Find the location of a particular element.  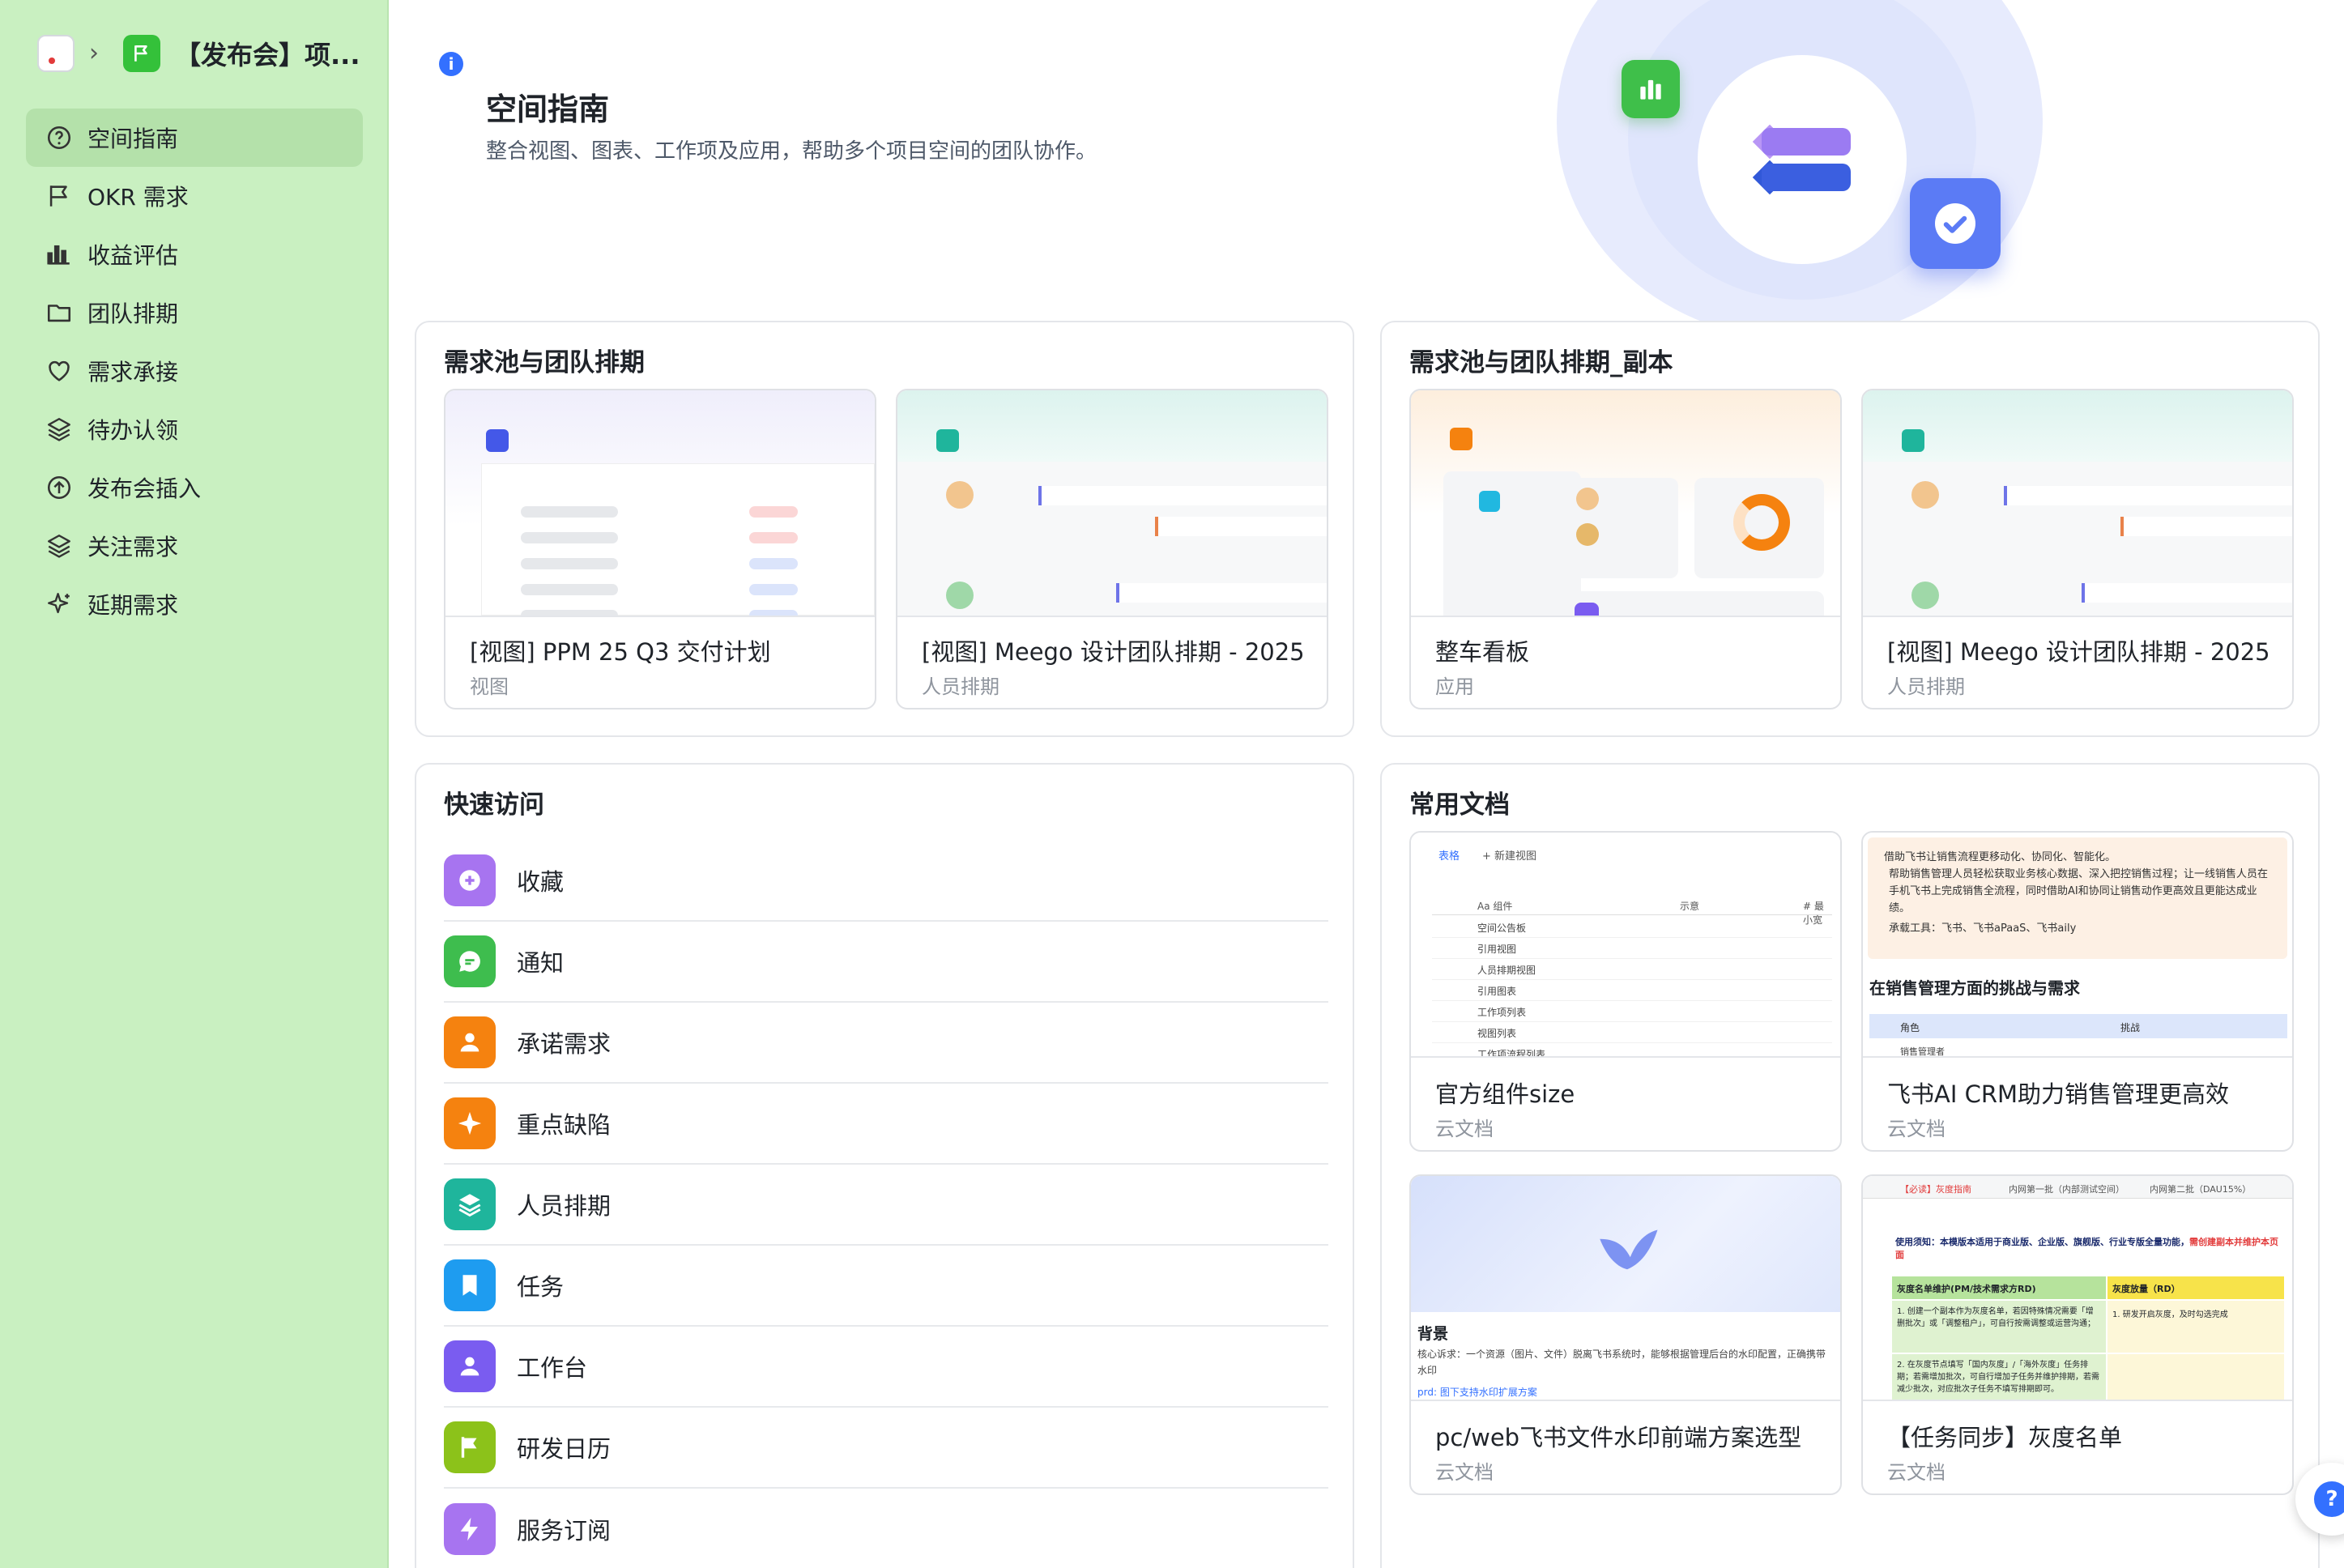

thumb-row: 视图列表 is located at coordinates (1632, 1032).